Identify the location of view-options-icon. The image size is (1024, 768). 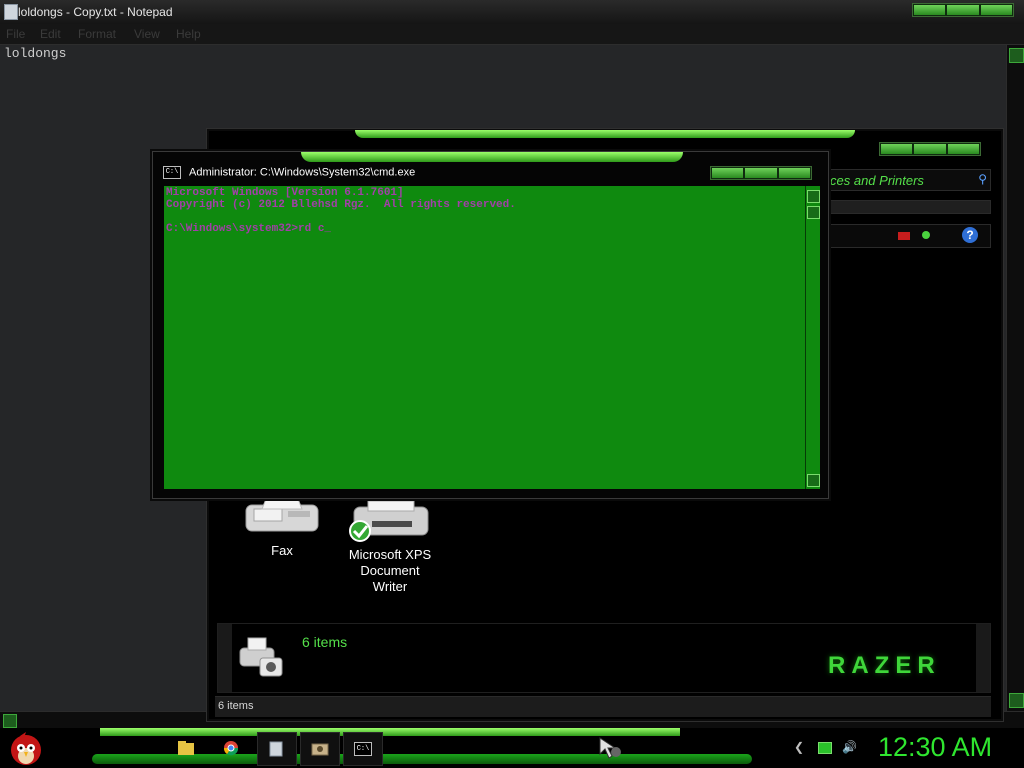
(904, 236).